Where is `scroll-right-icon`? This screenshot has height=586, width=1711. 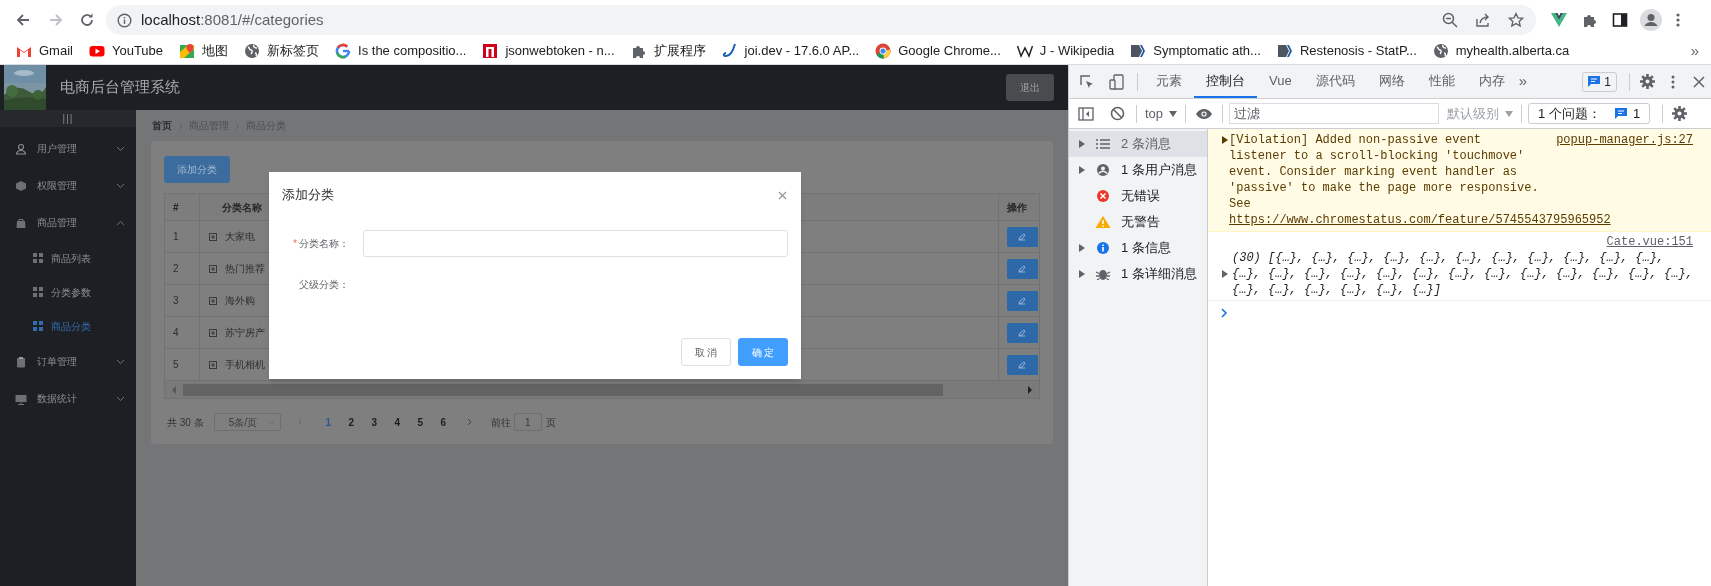 scroll-right-icon is located at coordinates (1030, 389).